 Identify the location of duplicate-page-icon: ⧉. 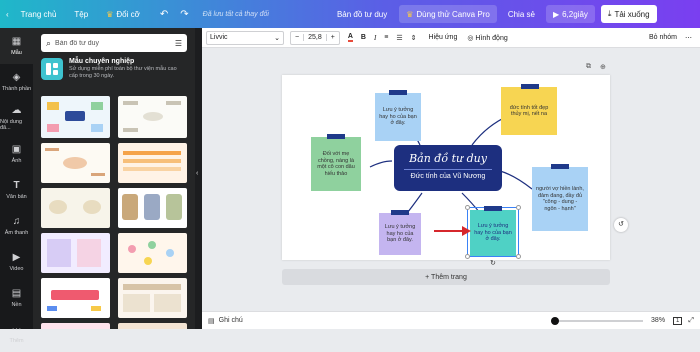
(588, 67).